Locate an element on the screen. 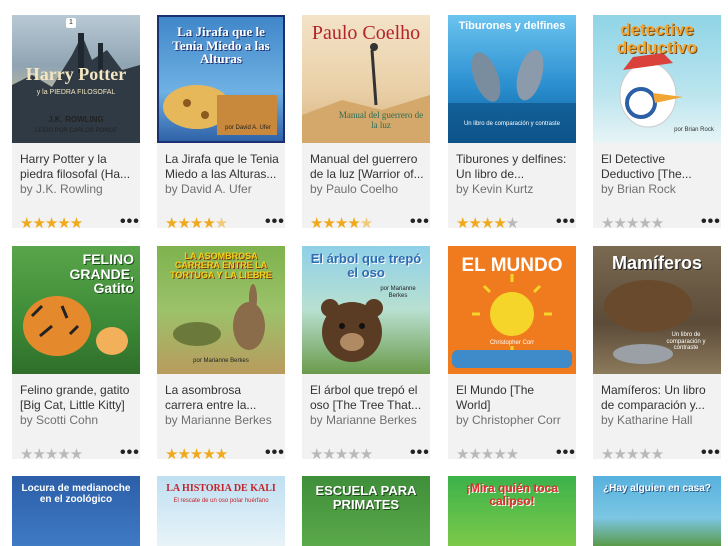 The image size is (728, 546). cover-subtitle: Manual del guerrero de la luz is located at coordinates (381, 120).